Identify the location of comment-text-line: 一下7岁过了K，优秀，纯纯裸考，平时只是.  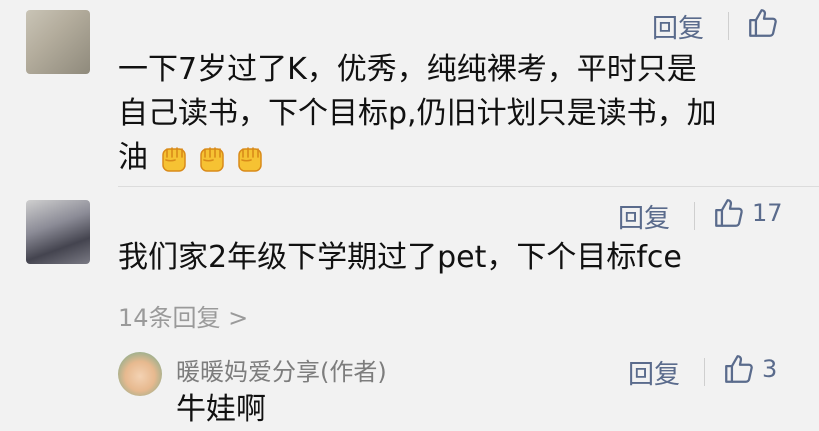
(407, 69).